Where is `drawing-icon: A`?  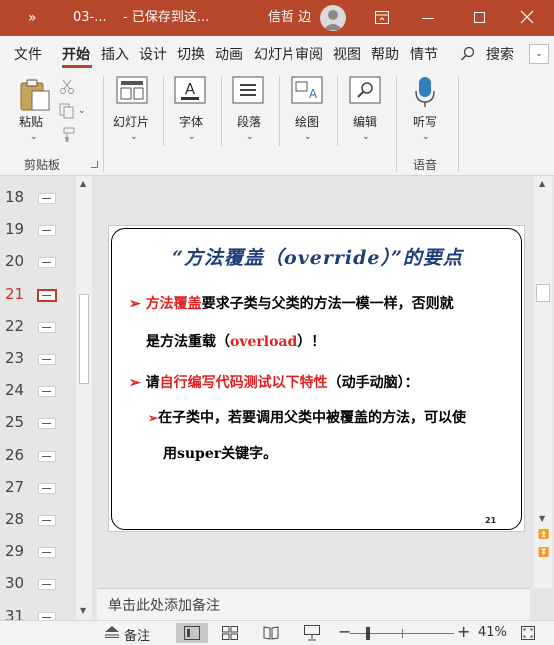
drawing-icon: A is located at coordinates (307, 91).